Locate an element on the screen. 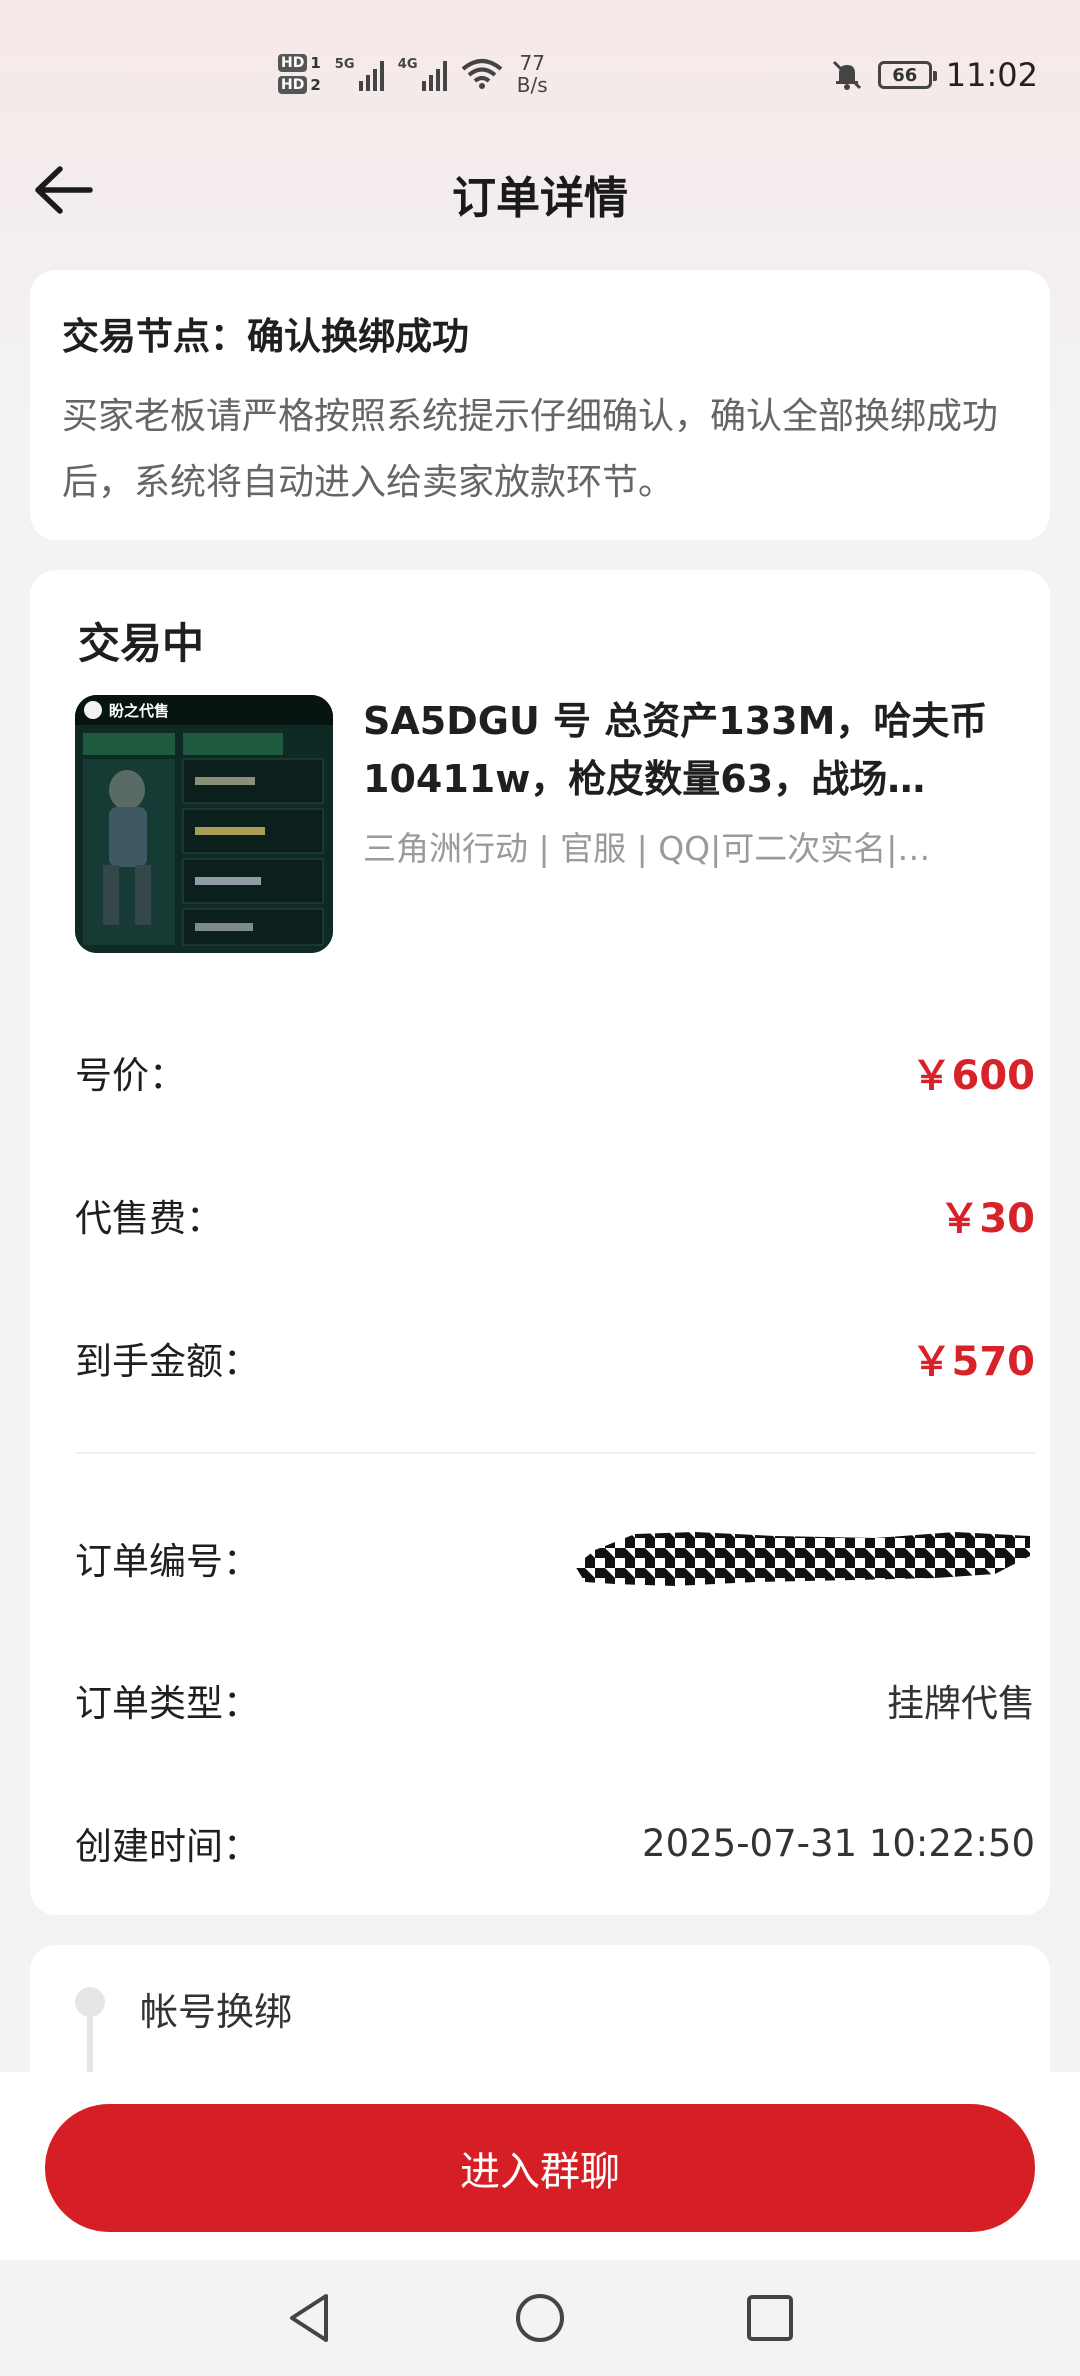  bottom-action-bar: 进入群聊 is located at coordinates (540, 2166).